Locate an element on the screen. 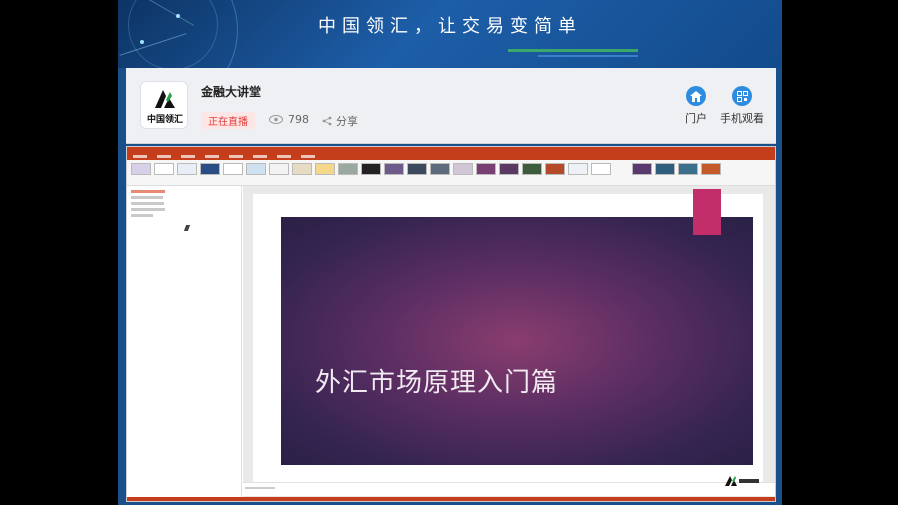 This screenshot has height=505, width=898. channel-logo: 中国领汇 is located at coordinates (164, 105).